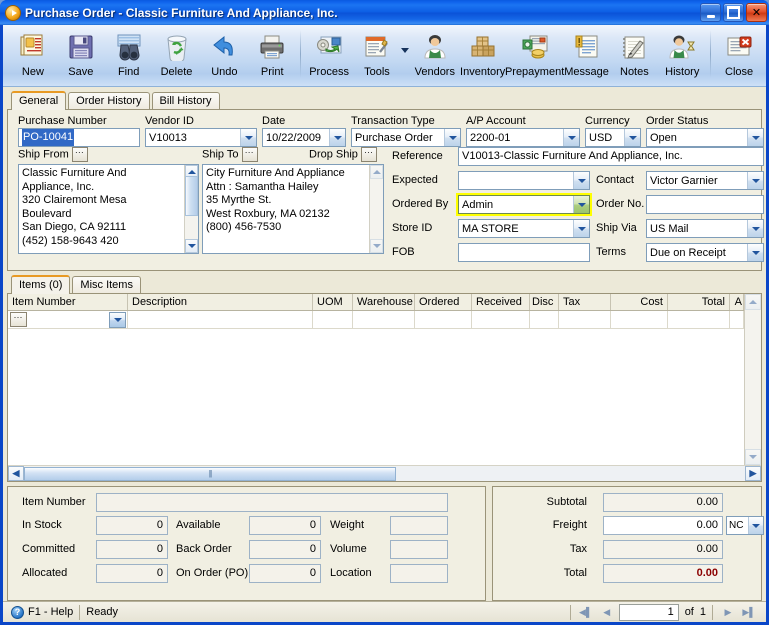  I want to click on first-record-button: ◀▌, so click(586, 612).